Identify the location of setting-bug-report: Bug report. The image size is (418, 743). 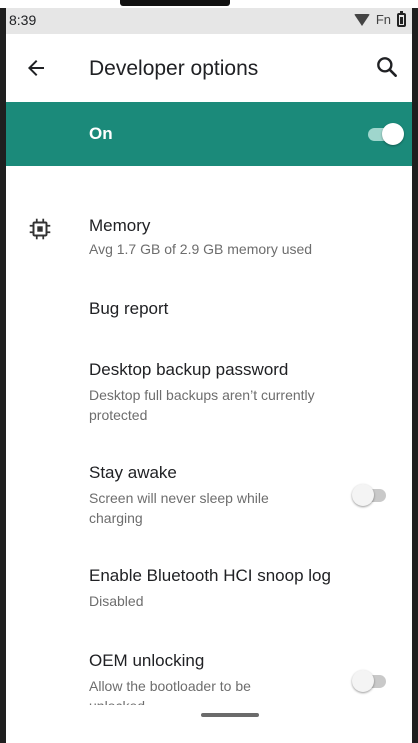
(209, 310).